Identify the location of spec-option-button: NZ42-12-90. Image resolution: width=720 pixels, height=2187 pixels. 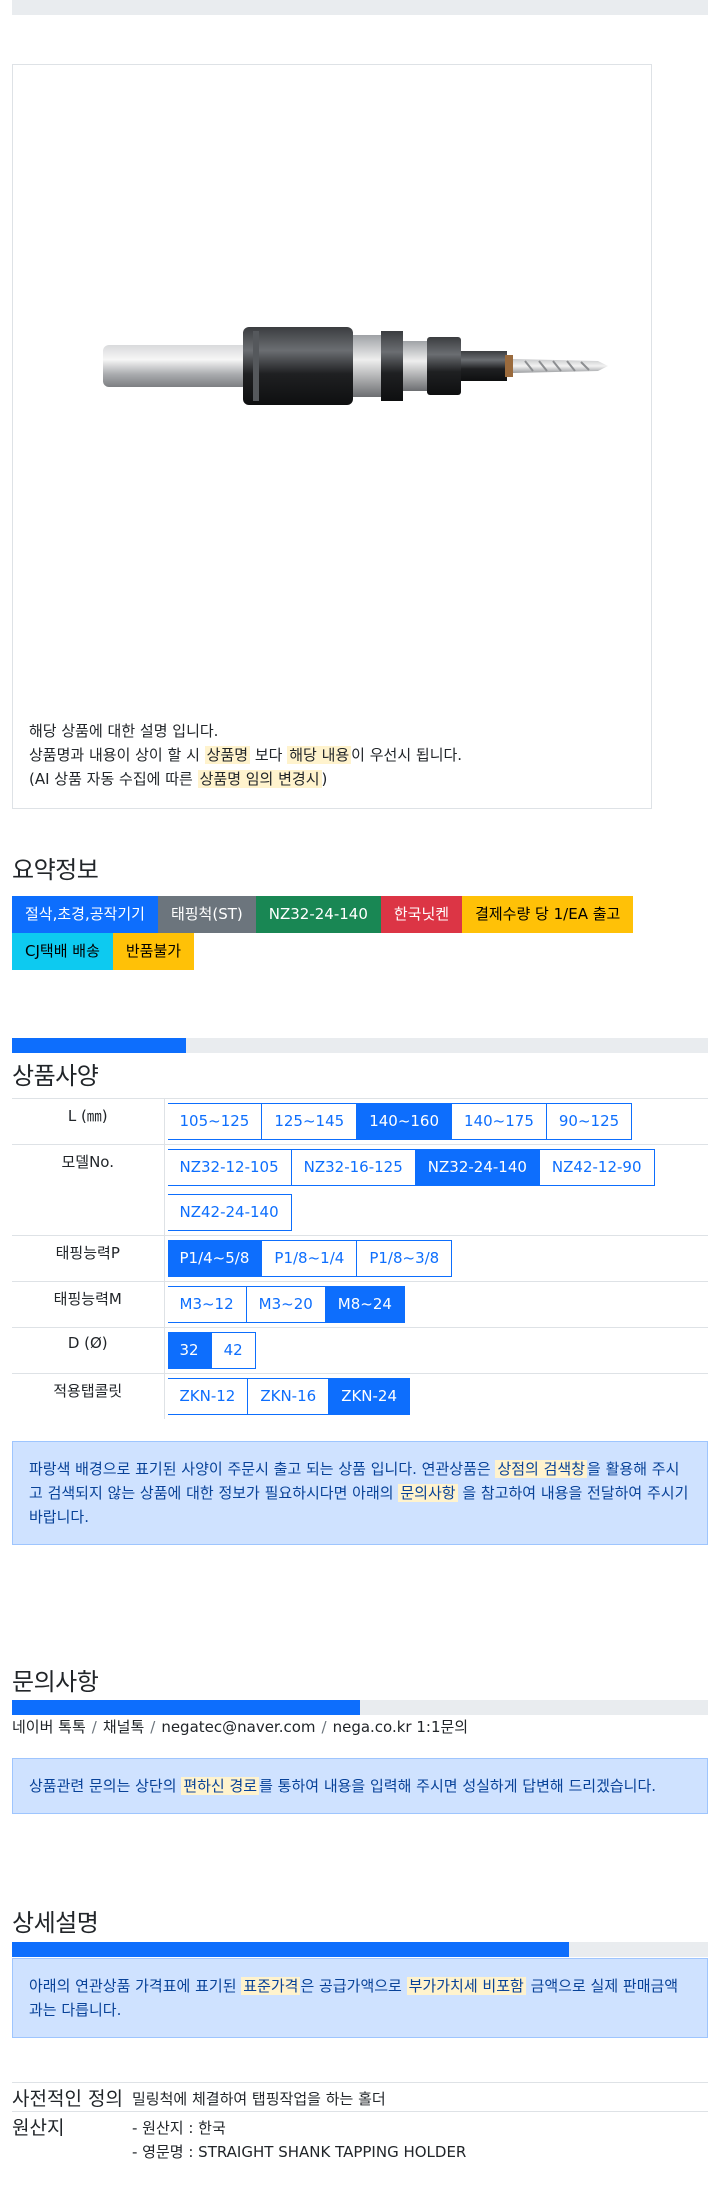
(596, 1167).